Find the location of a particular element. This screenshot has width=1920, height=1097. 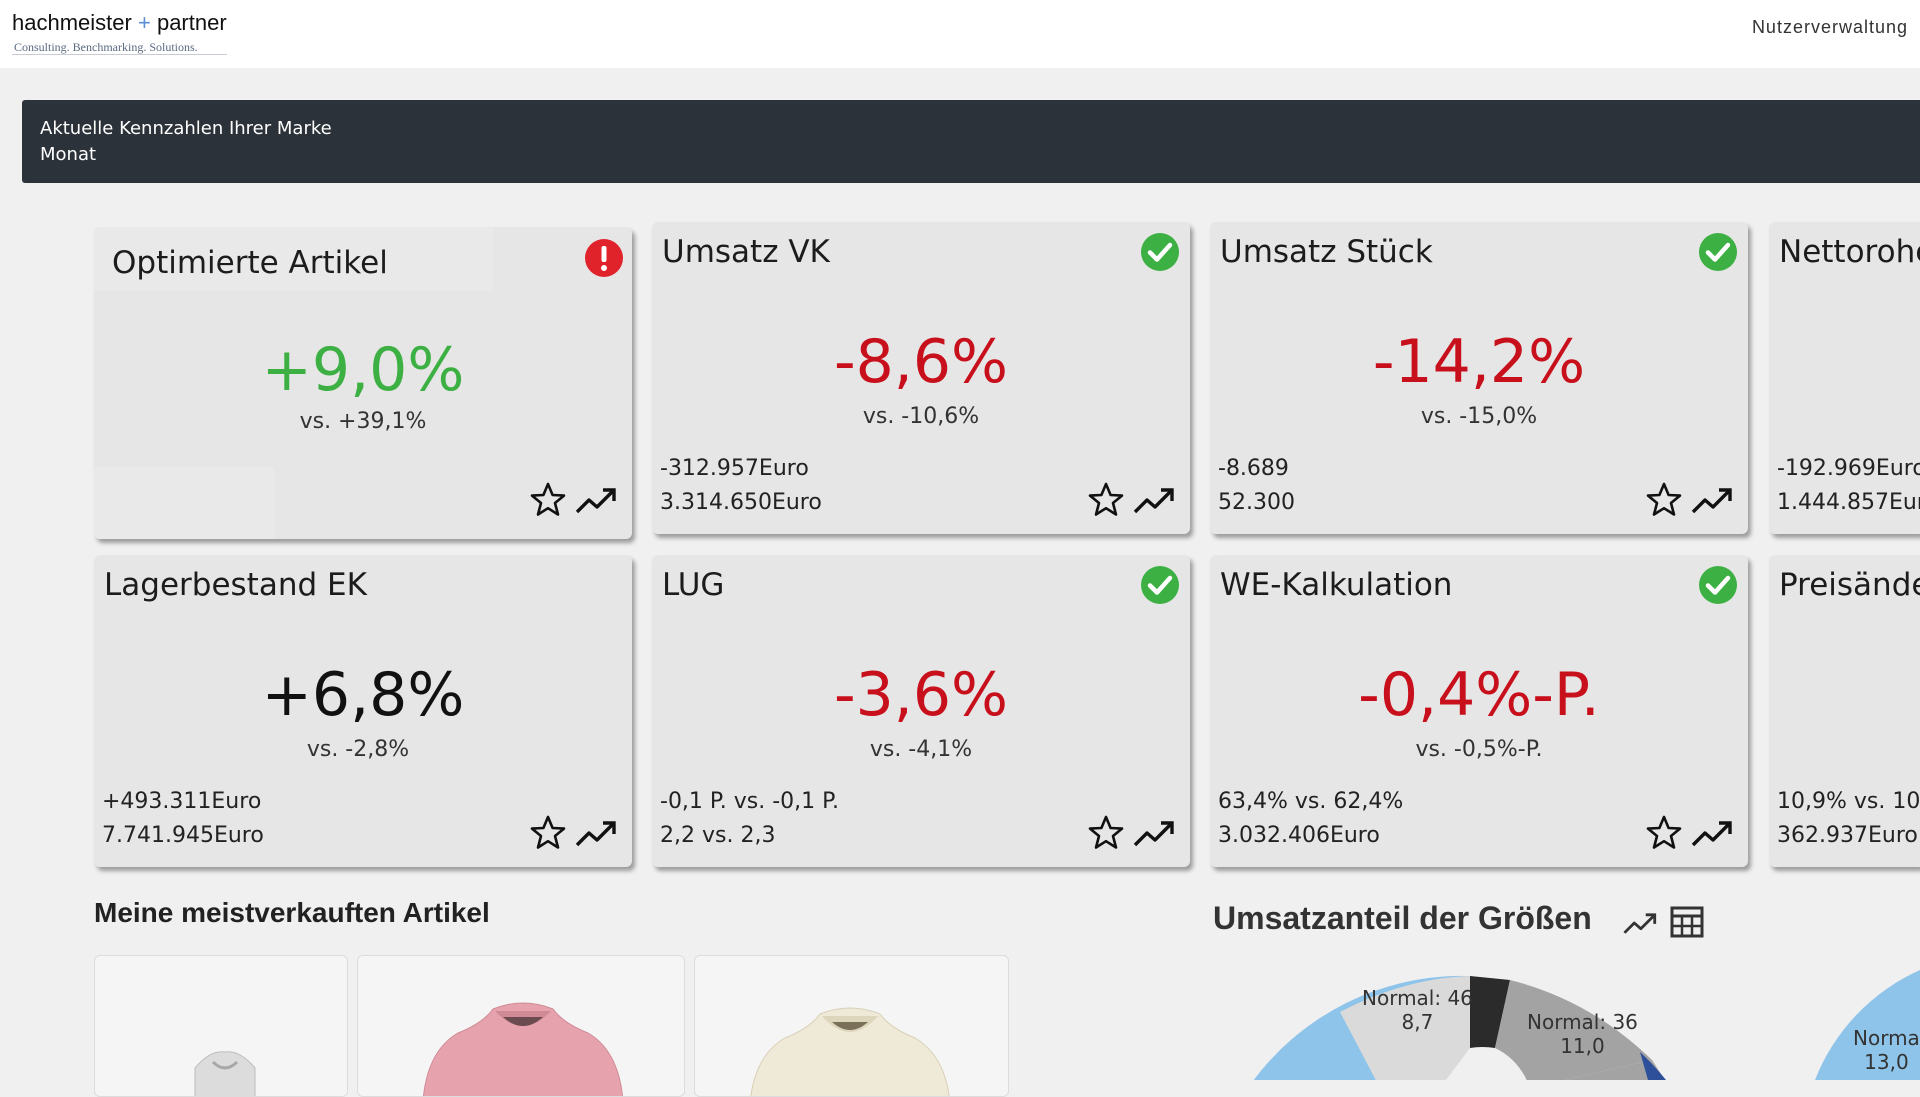

alert-icon is located at coordinates (604, 258).